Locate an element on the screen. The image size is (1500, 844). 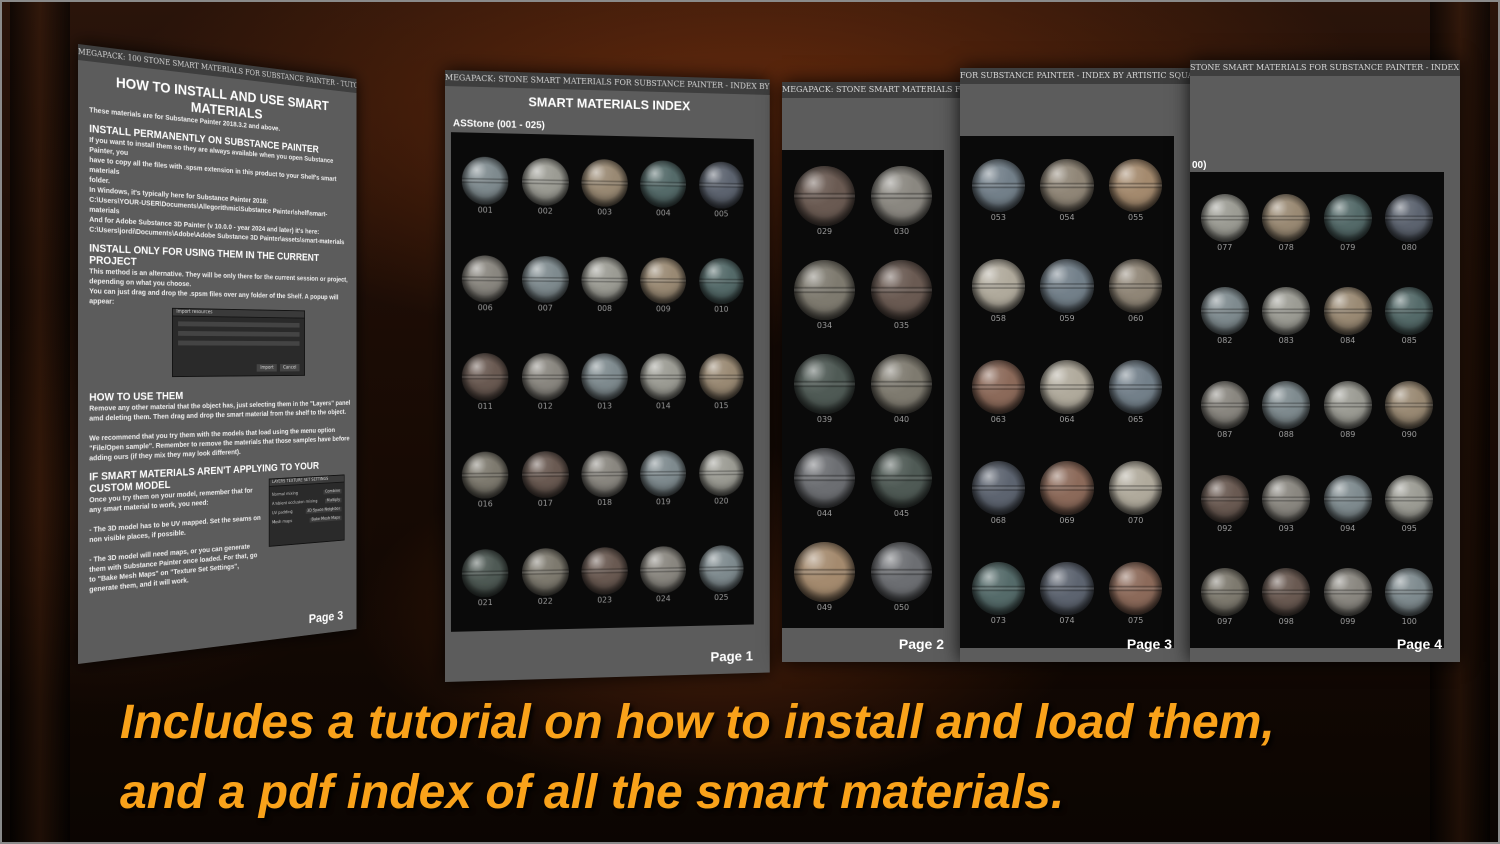
material-swatch: 021 is located at coordinates (485, 578).